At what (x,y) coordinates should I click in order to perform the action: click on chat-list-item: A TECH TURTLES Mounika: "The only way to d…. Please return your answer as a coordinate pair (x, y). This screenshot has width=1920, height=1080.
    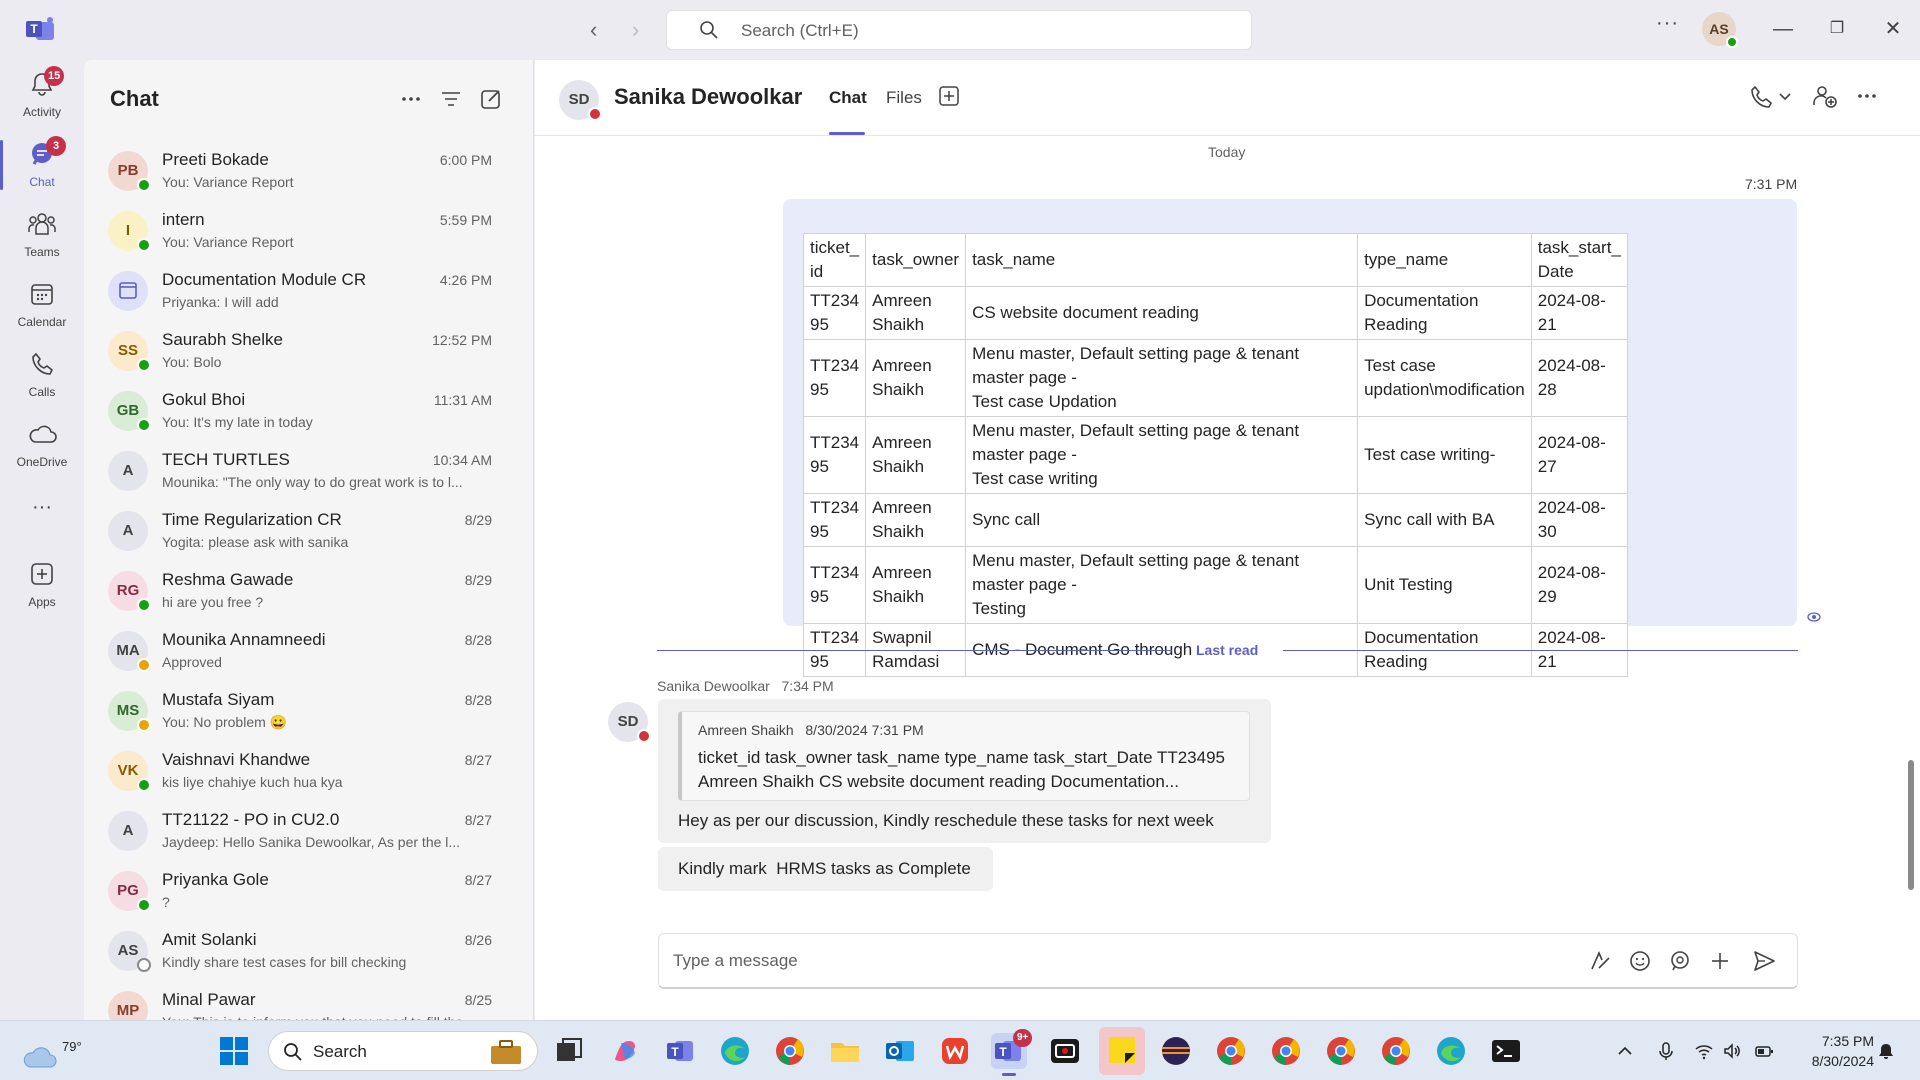
    Looking at the image, I should click on (307, 469).